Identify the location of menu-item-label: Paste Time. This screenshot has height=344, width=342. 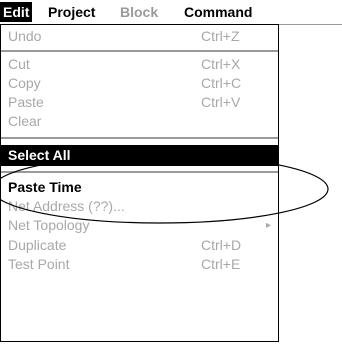
(45, 187).